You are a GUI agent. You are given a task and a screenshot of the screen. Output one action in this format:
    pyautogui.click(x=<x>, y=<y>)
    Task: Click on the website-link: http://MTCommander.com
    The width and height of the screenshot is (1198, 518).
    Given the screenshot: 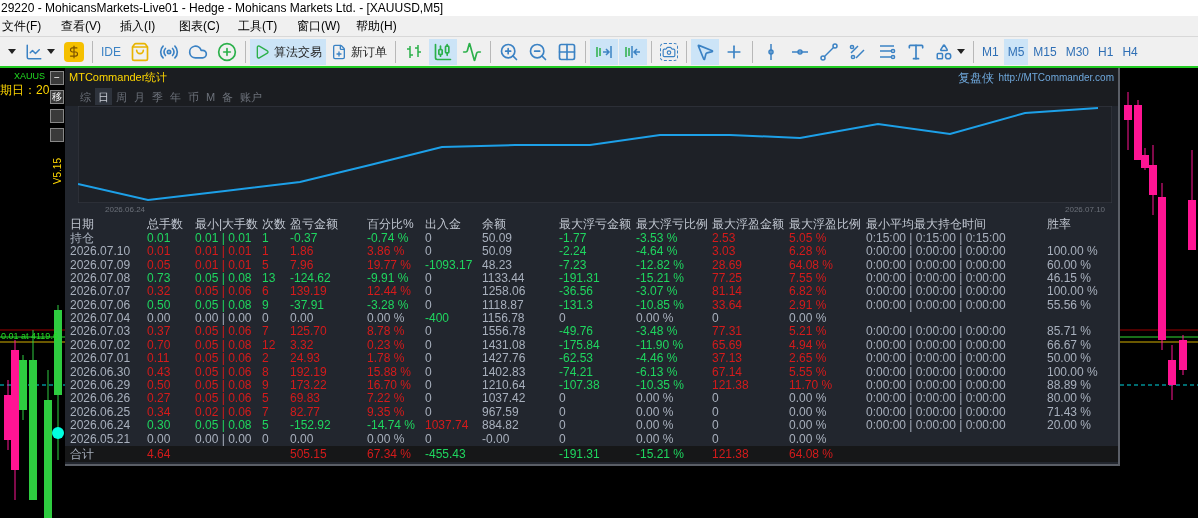 What is the action you would take?
    pyautogui.click(x=1056, y=78)
    